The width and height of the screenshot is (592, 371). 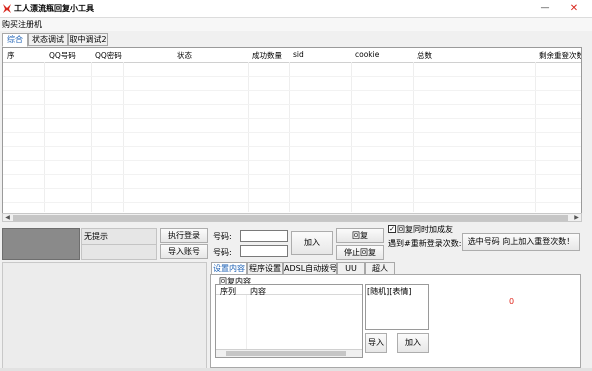 I want to click on column-header-cookie: cookie, so click(x=367, y=54).